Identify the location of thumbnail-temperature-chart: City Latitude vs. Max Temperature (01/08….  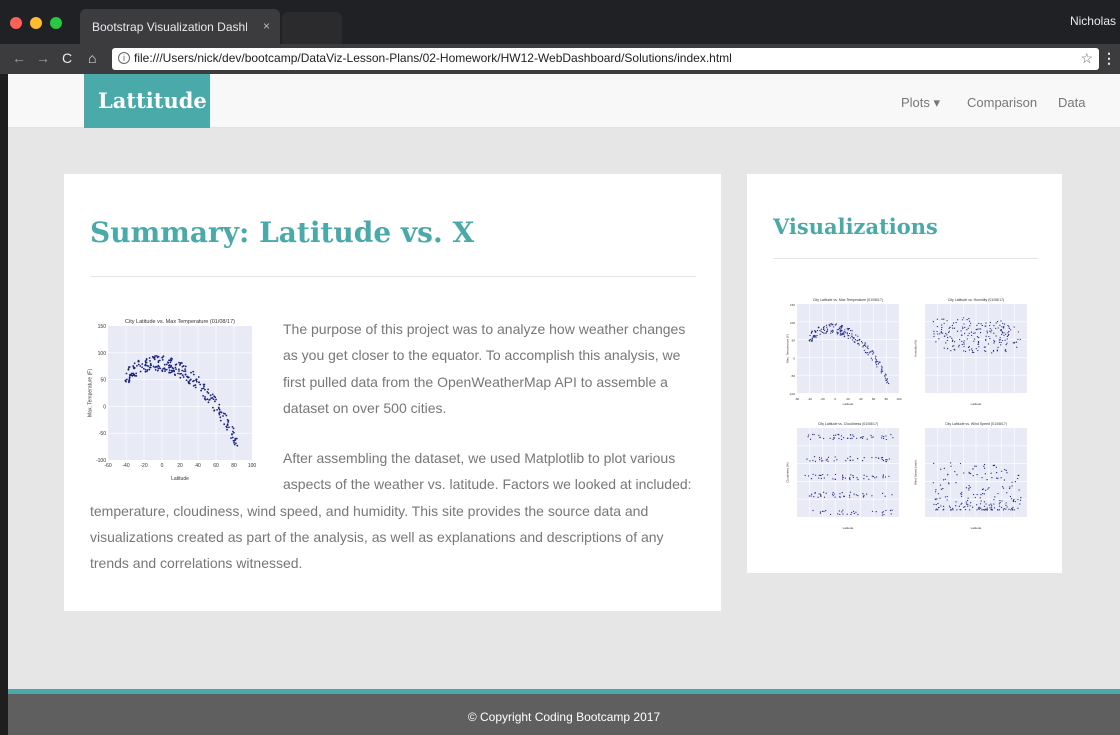
(844, 350).